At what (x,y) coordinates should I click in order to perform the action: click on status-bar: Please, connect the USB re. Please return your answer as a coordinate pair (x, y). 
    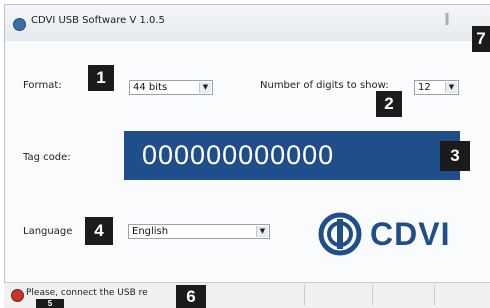
    Looking at the image, I should click on (247, 295).